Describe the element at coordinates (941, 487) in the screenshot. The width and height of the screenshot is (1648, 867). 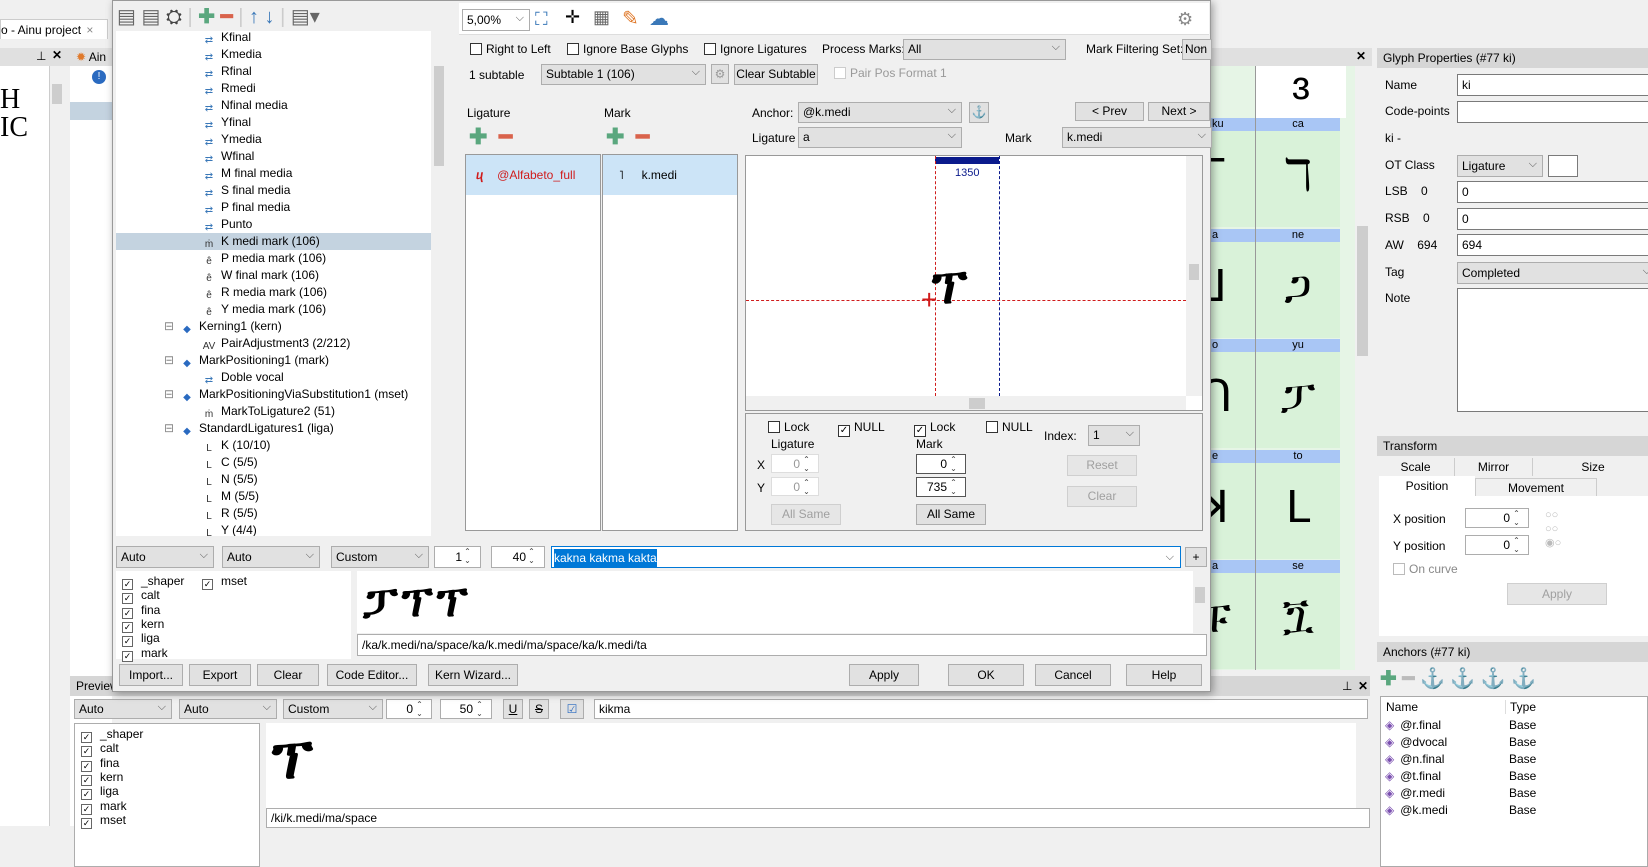
I see `mark-y-input: 735` at that location.